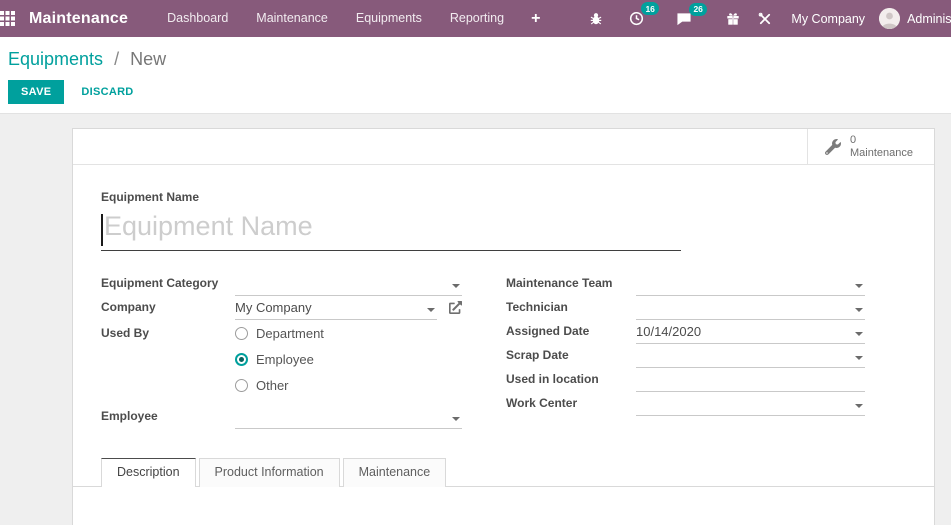 This screenshot has width=951, height=525. I want to click on company-label: Company, so click(128, 307).